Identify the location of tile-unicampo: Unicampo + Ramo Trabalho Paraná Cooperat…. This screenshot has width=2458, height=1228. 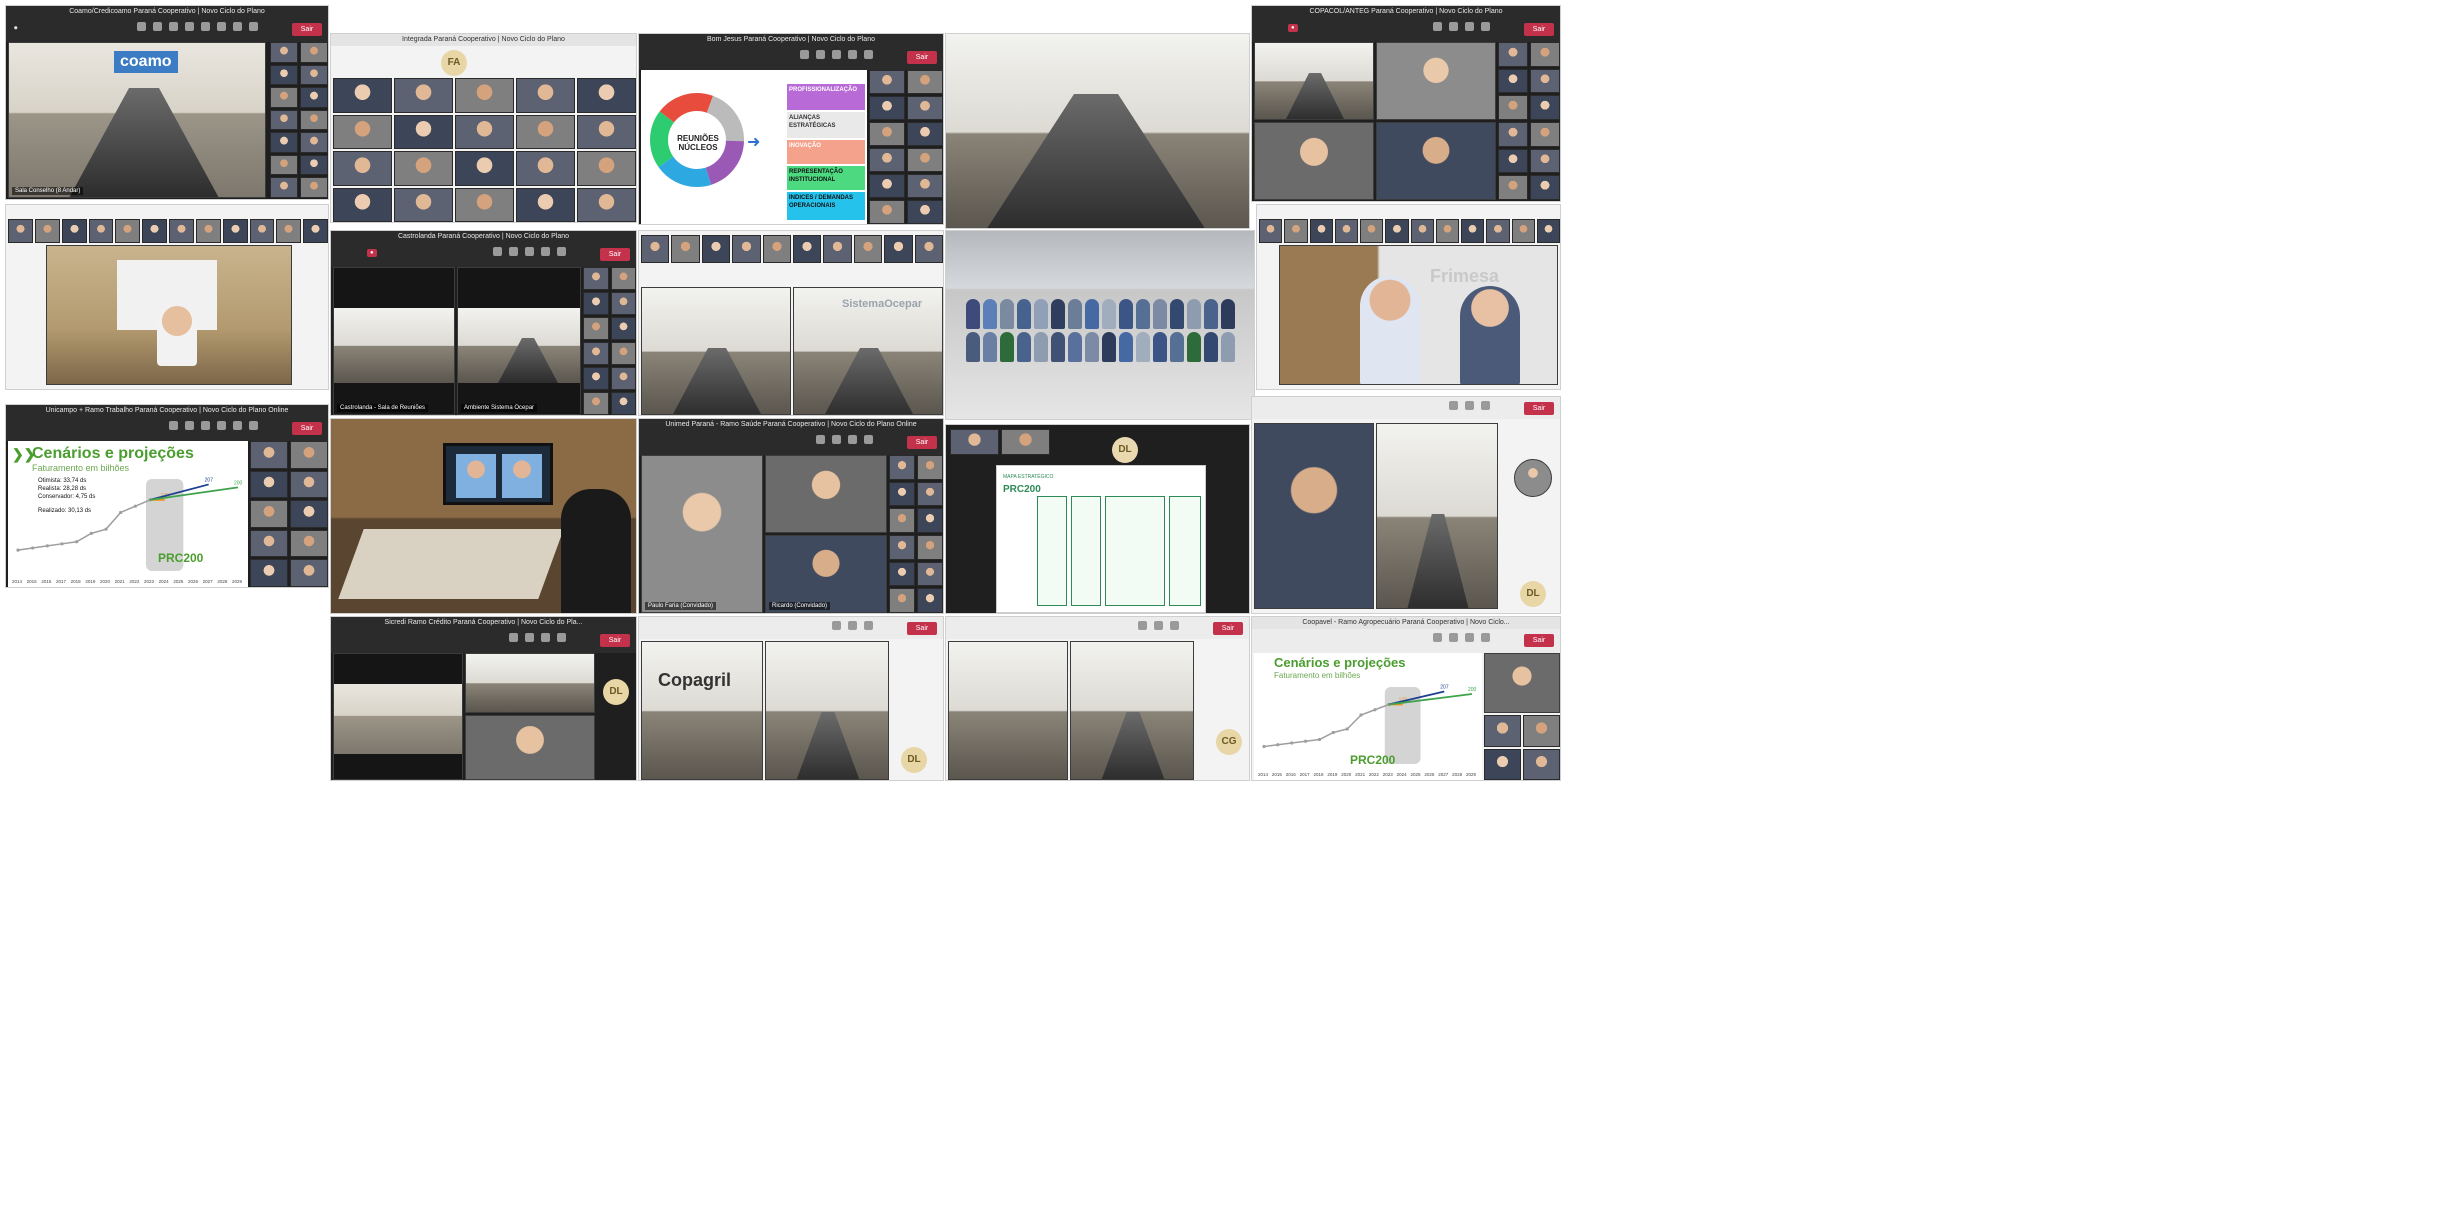
(167, 496).